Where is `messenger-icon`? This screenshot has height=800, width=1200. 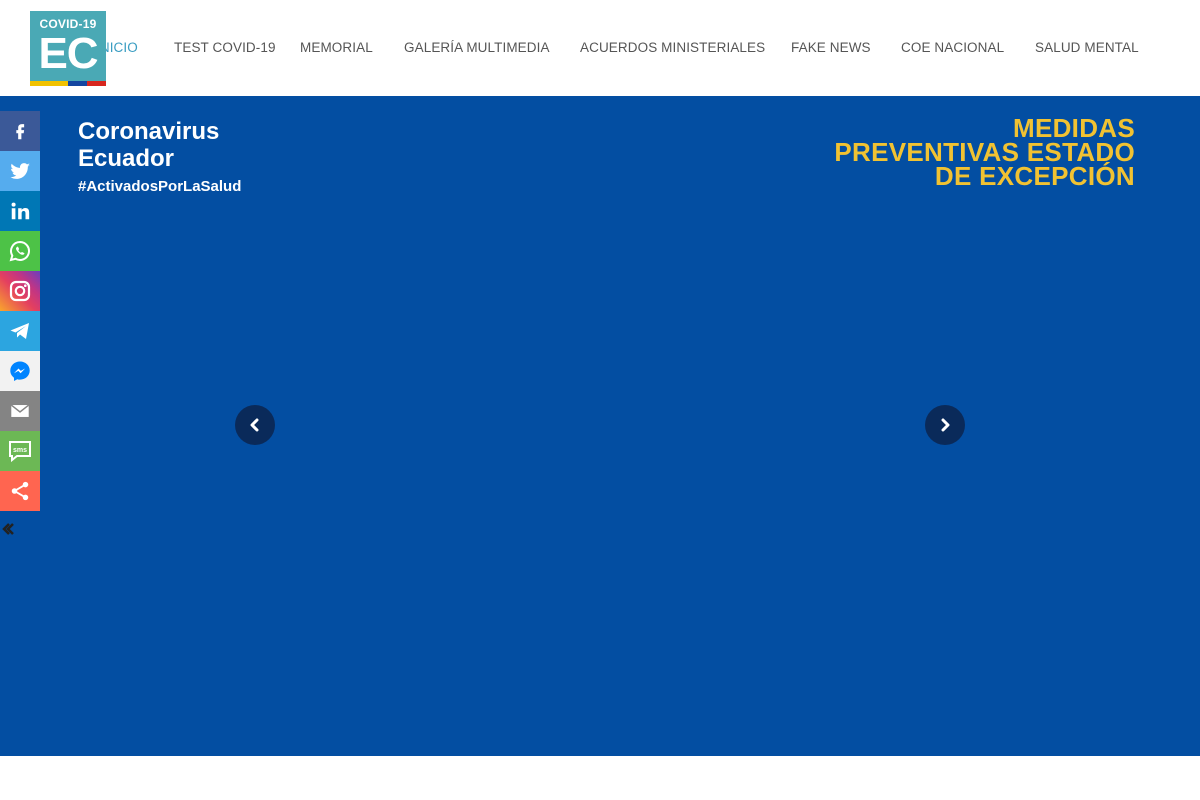
messenger-icon is located at coordinates (20, 371).